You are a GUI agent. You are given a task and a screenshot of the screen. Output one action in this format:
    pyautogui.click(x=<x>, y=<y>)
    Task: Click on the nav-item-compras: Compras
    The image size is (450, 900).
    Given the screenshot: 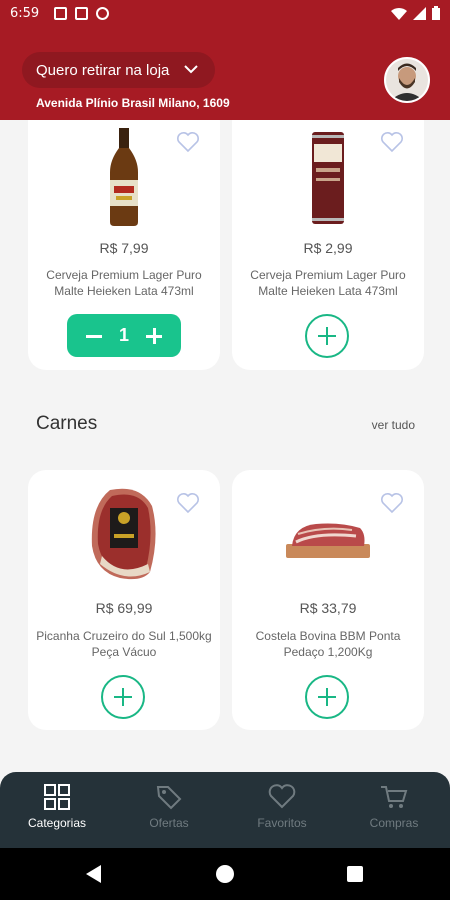 What is the action you would take?
    pyautogui.click(x=394, y=807)
    